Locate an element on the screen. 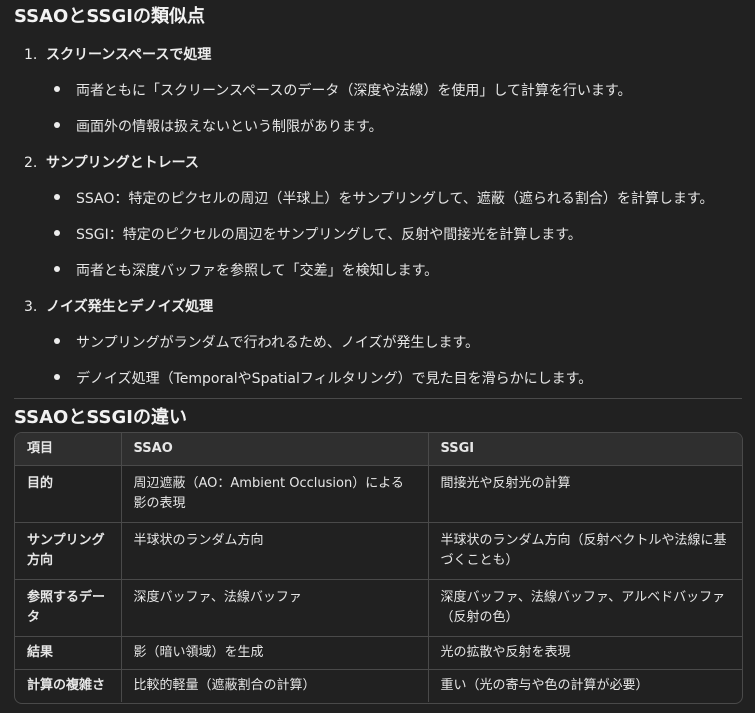 The image size is (755, 713). list-item: 両者ともに「スクリーンスペースのデータ（深度や法線）を使用」して計算を行います。 is located at coordinates (343, 91).